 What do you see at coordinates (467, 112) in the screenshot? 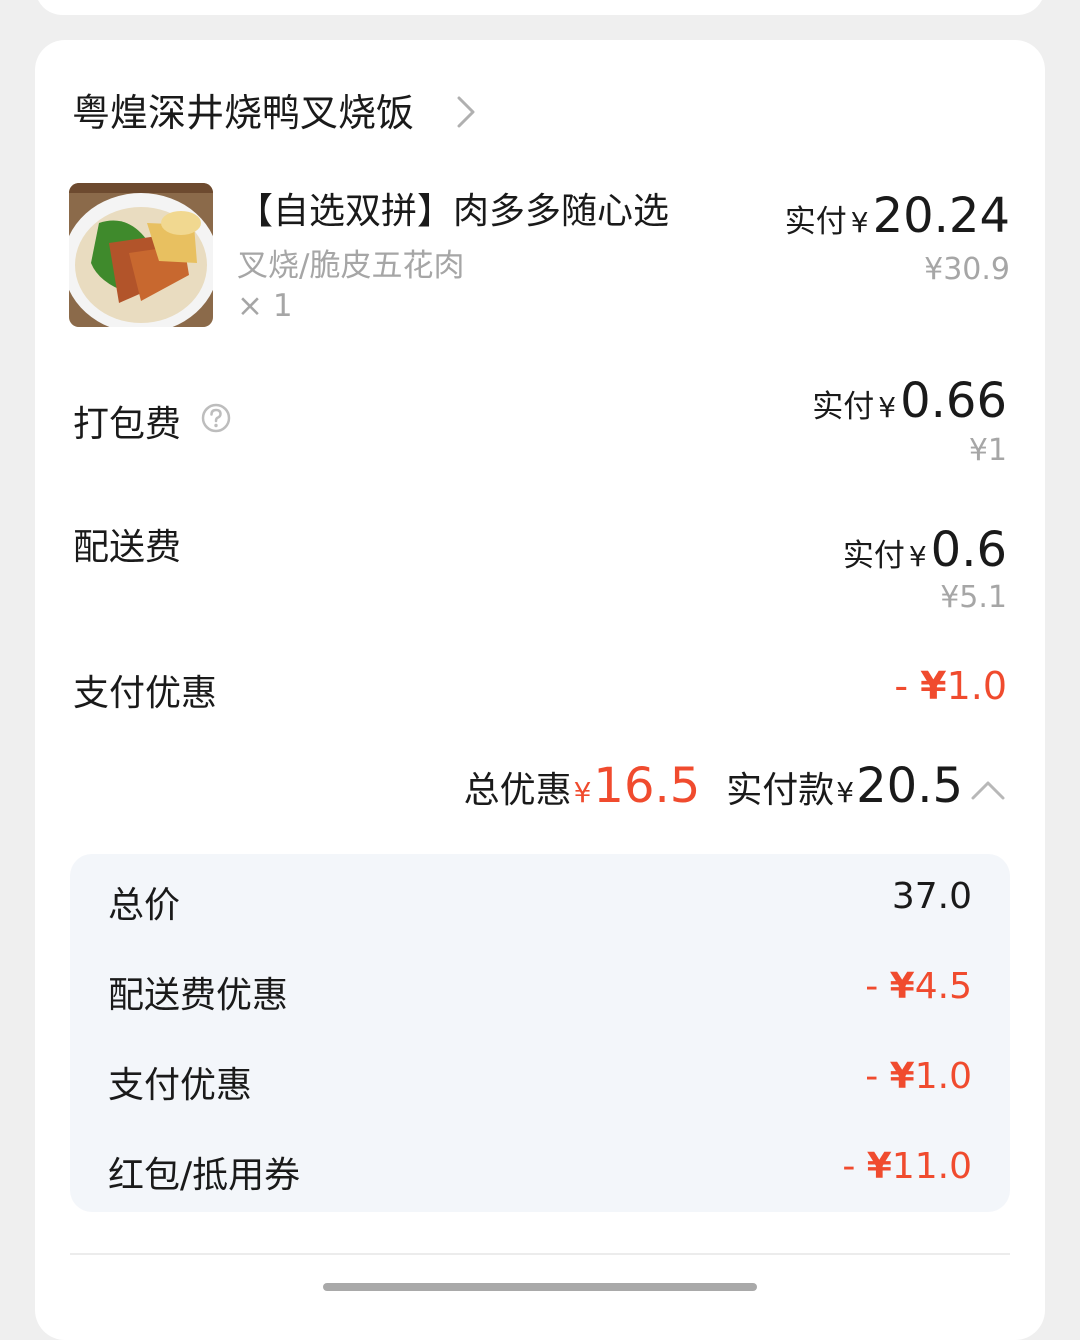
I see `chevron-right-icon` at bounding box center [467, 112].